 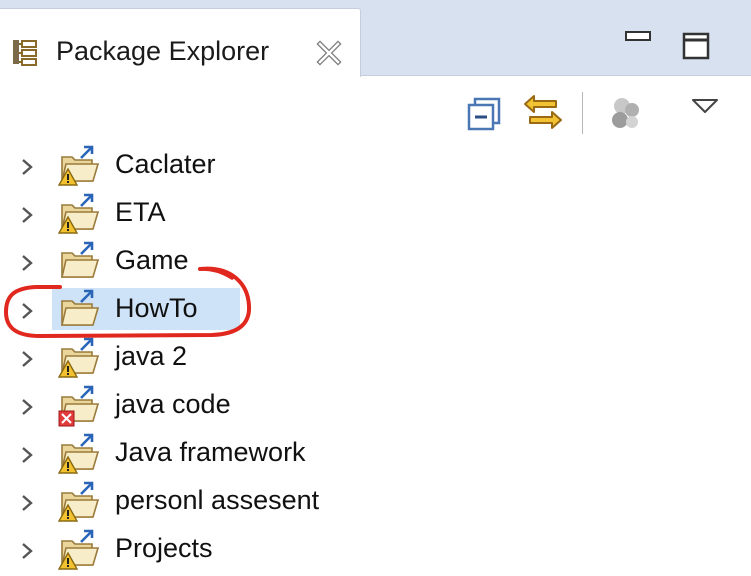 What do you see at coordinates (697, 49) in the screenshot?
I see `maximize-icon` at bounding box center [697, 49].